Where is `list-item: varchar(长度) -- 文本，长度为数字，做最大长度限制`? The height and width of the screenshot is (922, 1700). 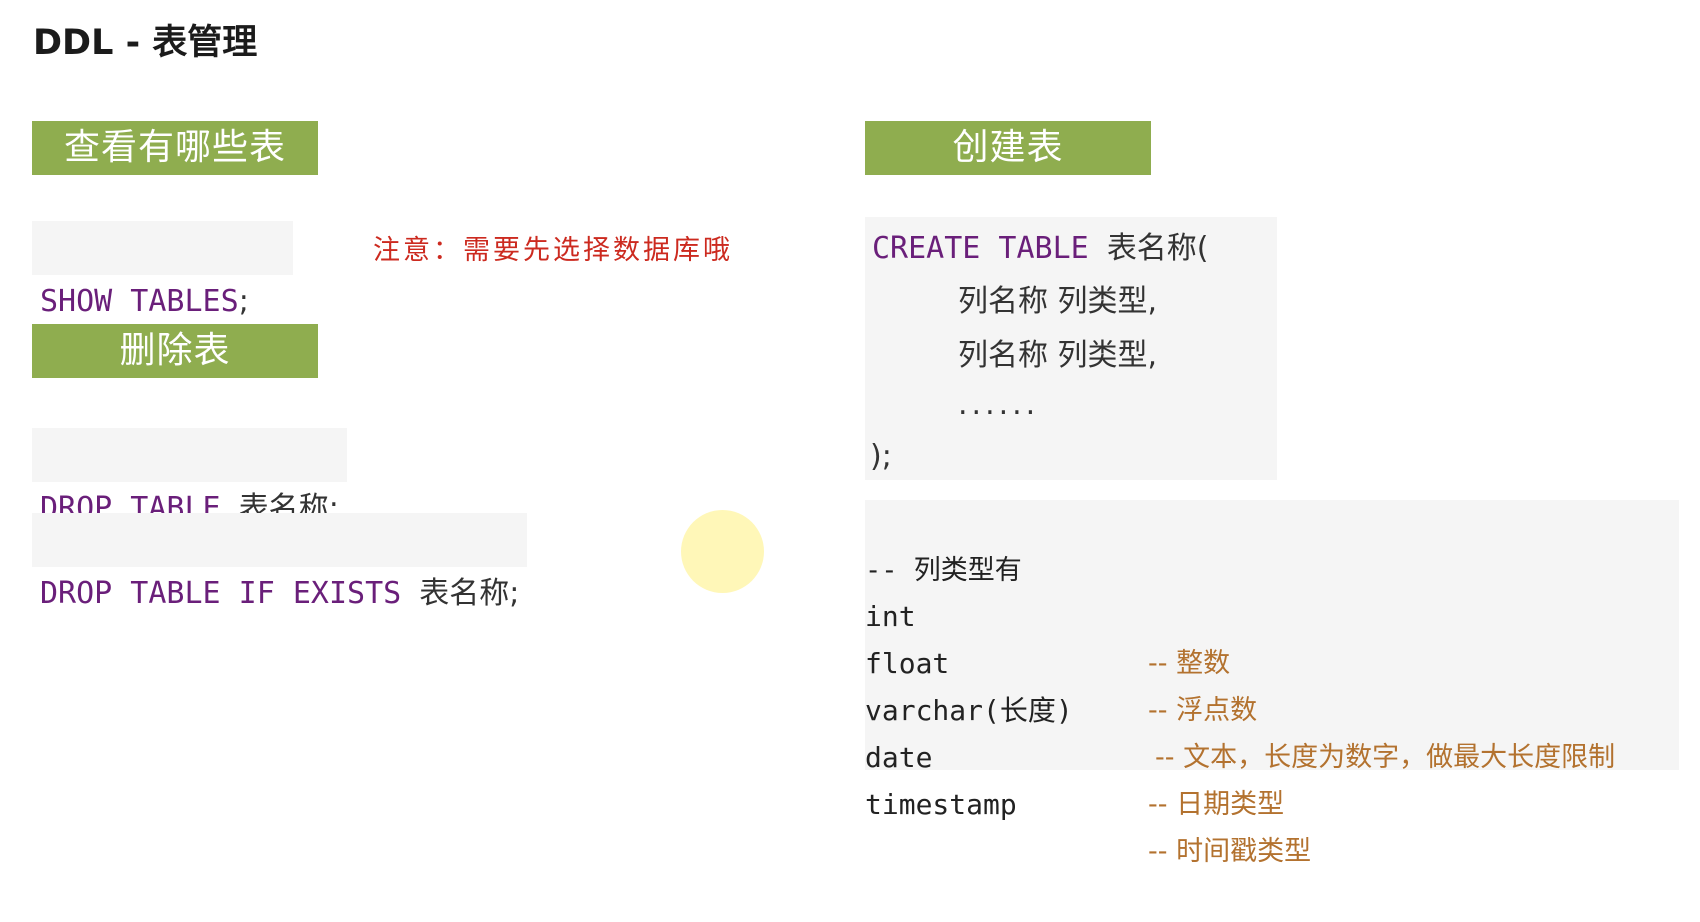
list-item: varchar(长度) -- 文本，长度为数字，做最大长度限制 is located at coordinates (1272, 706).